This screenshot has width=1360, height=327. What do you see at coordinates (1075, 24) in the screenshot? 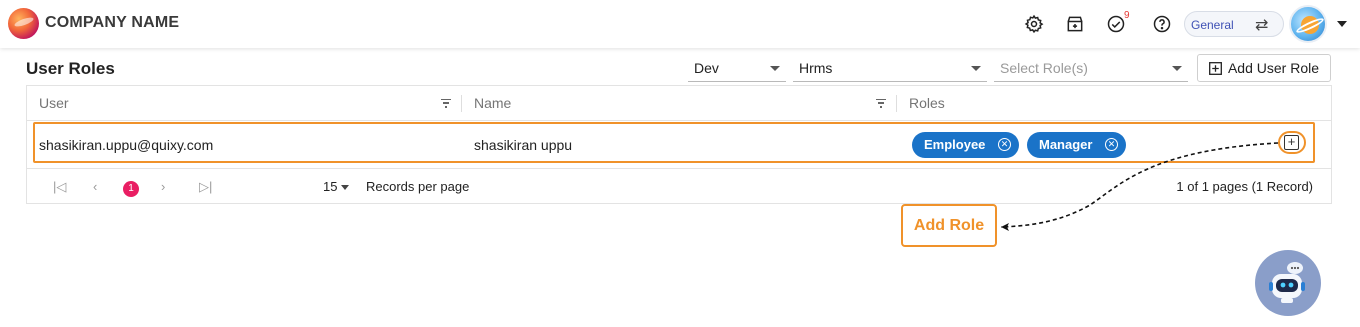
I see `store-icon` at bounding box center [1075, 24].